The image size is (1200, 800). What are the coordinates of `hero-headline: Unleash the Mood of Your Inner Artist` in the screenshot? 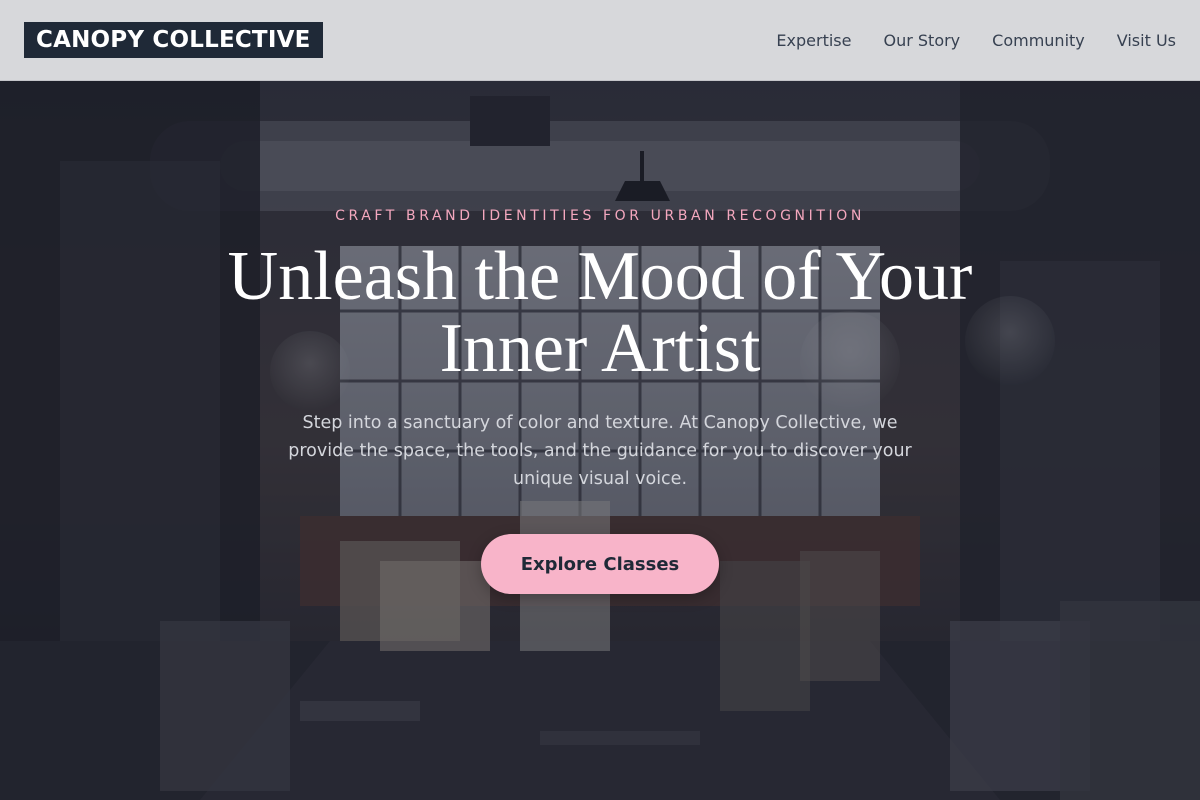 It's located at (600, 313).